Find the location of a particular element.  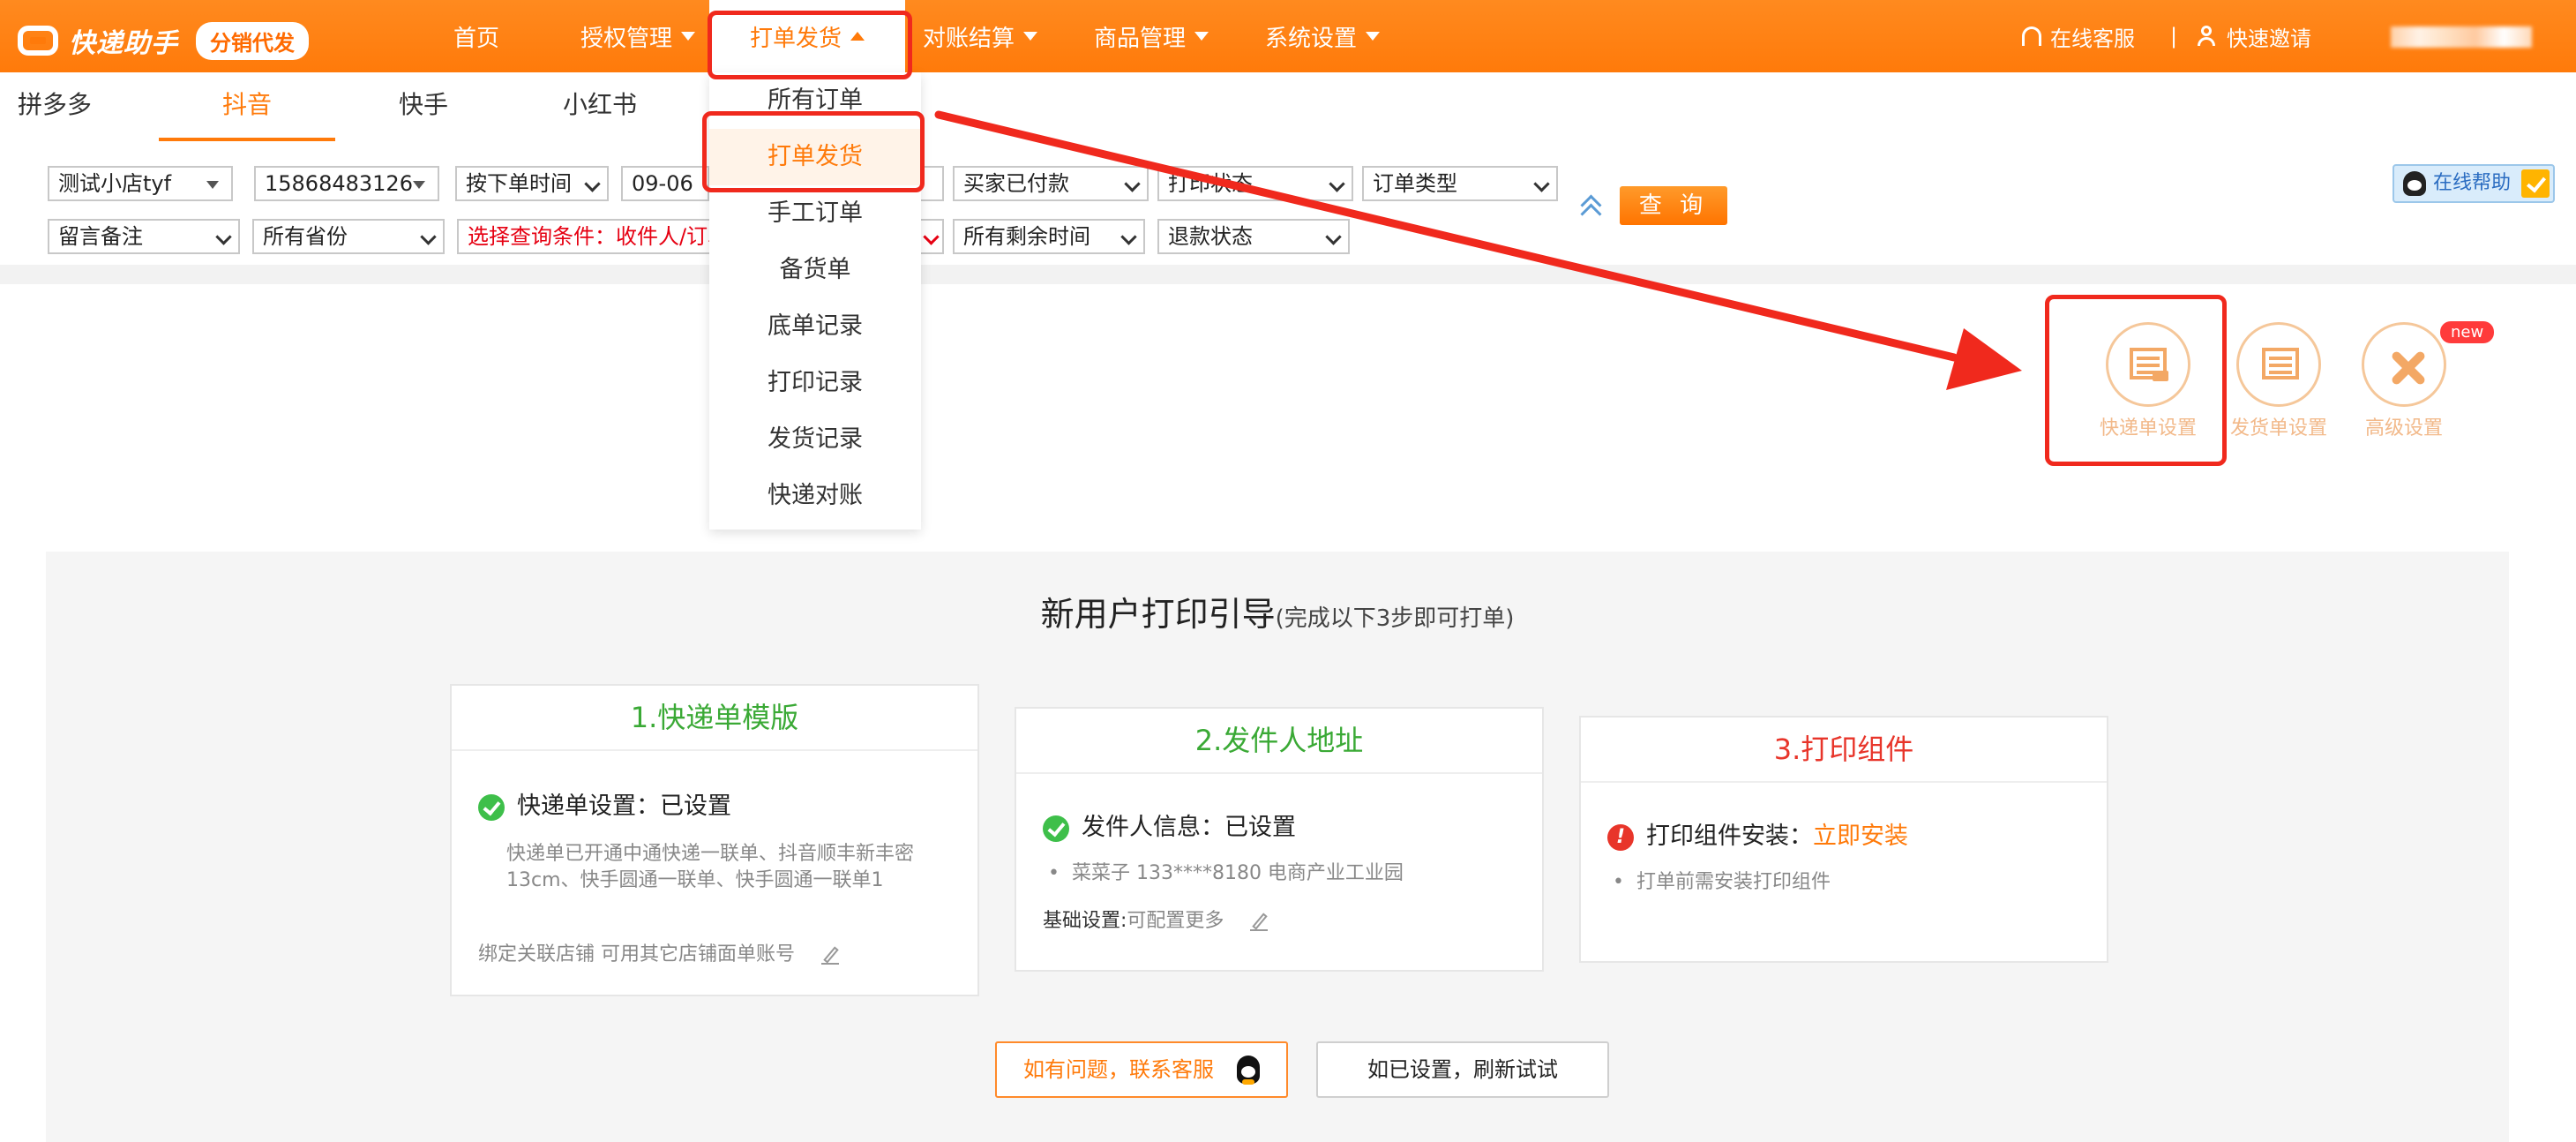

print-status-select: 打印状态 is located at coordinates (1255, 183).